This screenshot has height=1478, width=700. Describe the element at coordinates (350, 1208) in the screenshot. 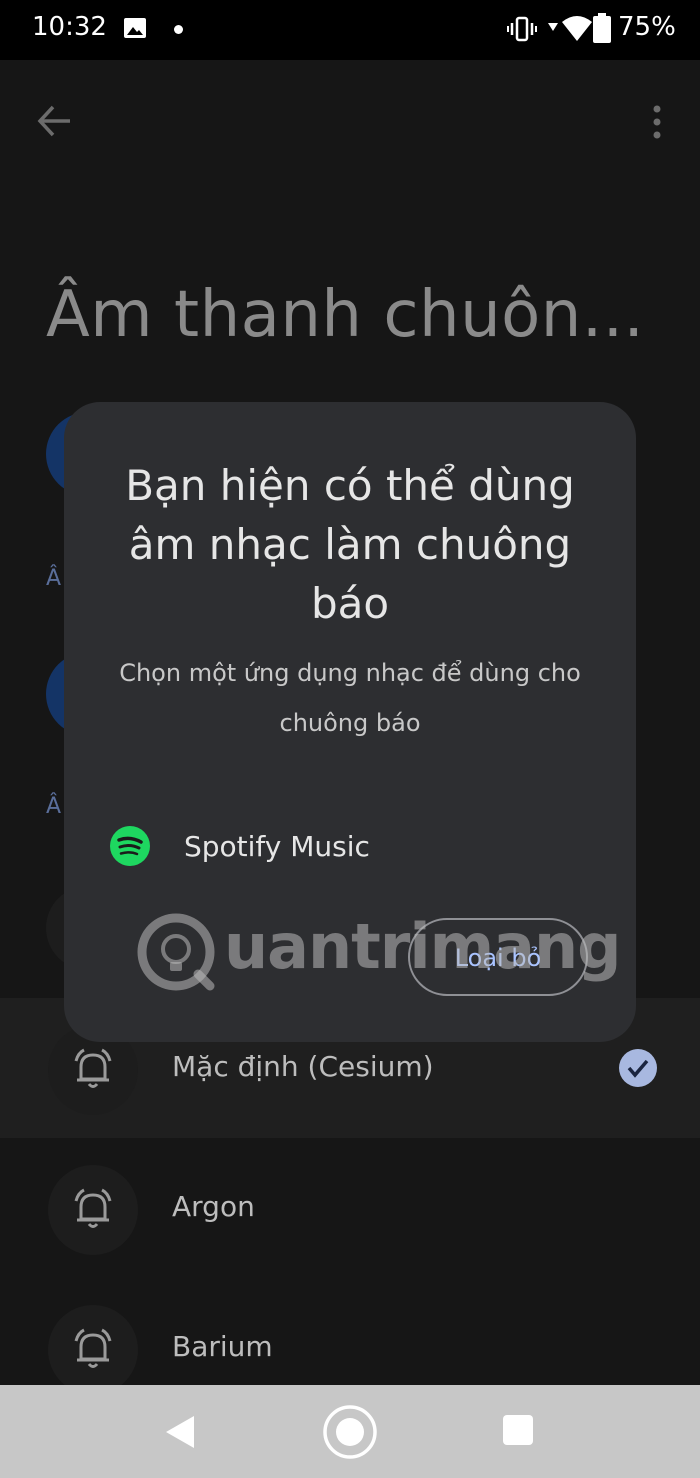

I see `ringtone-item-argon: Argon` at that location.